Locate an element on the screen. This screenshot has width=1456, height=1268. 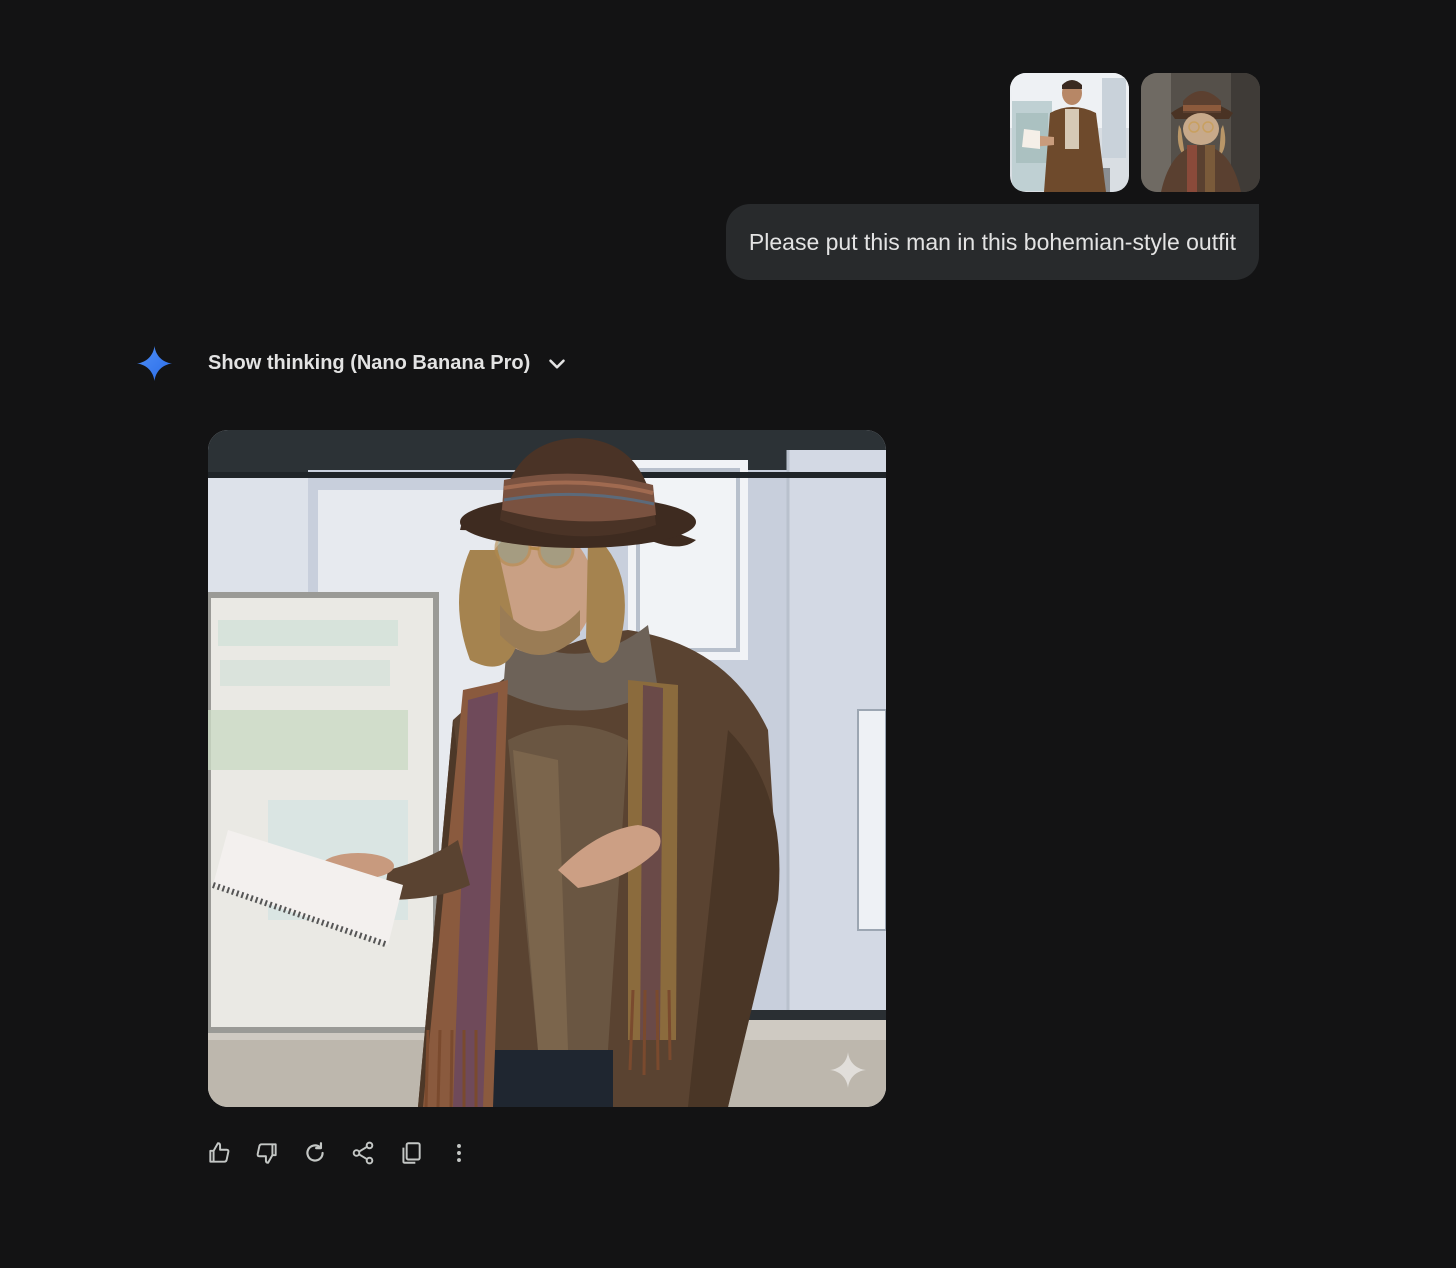
show-thinking-toggle: Show thinking (Nano Banana Pro) is located at coordinates (389, 363).